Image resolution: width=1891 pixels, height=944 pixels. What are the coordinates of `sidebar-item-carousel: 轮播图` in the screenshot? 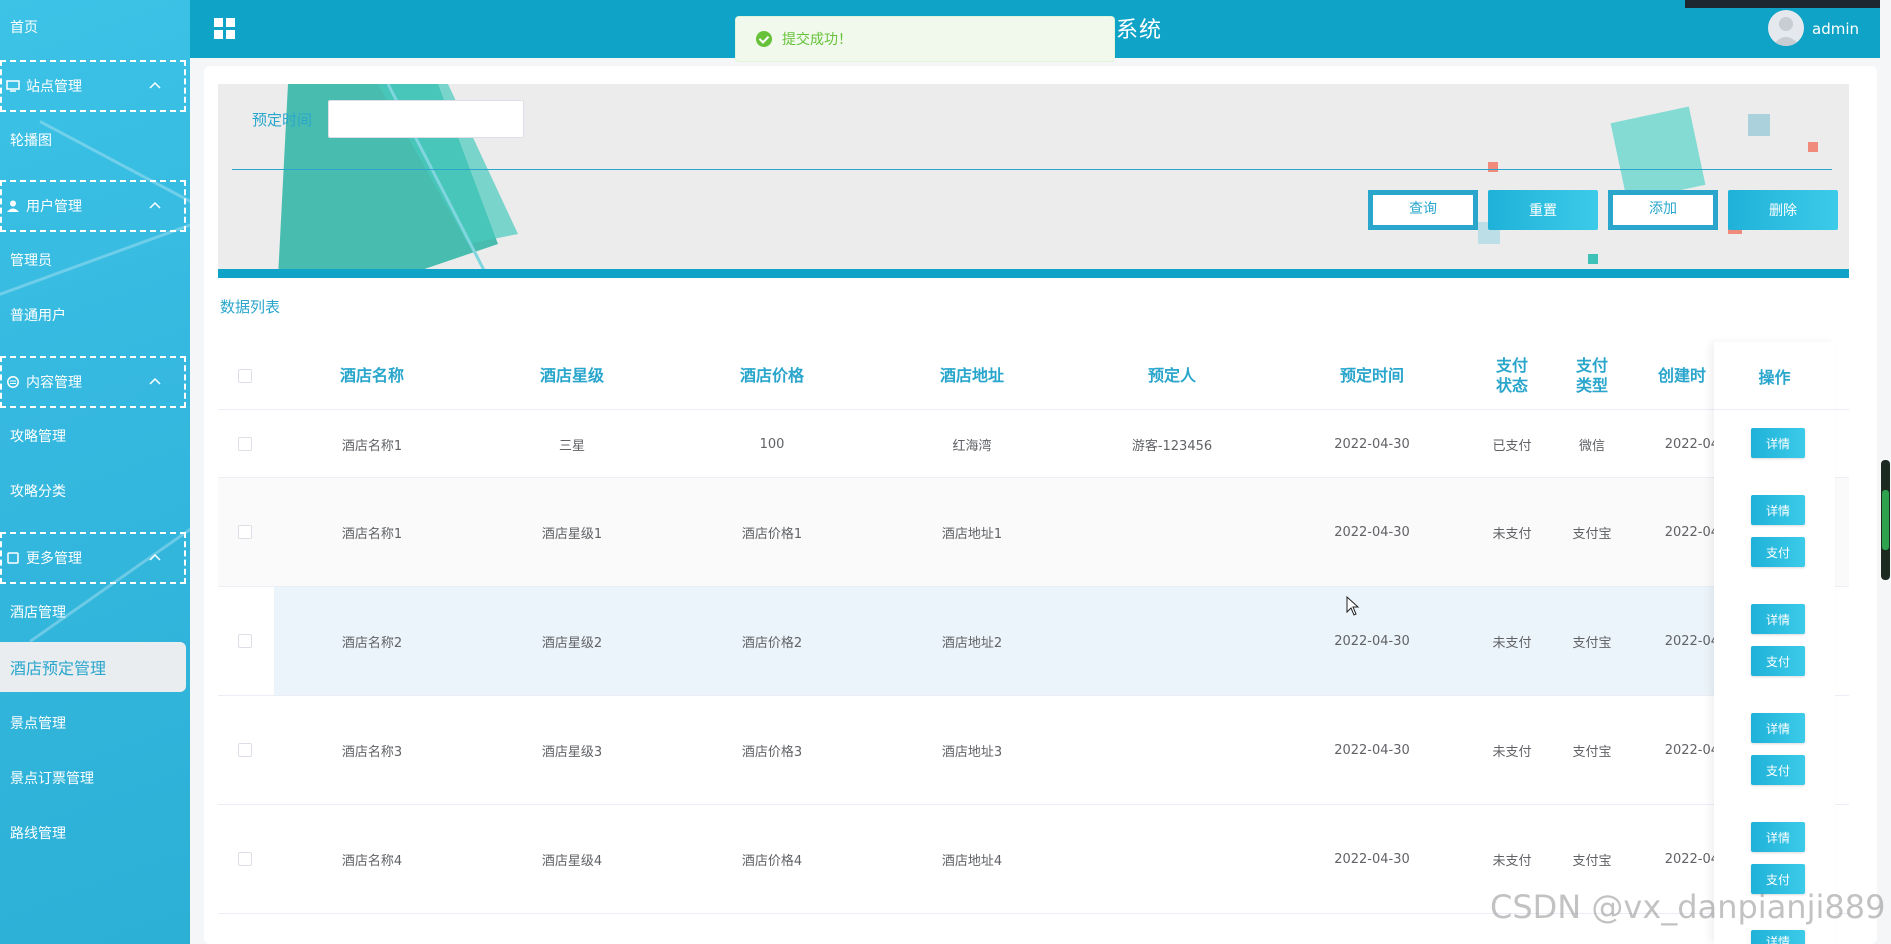 It's located at (93, 140).